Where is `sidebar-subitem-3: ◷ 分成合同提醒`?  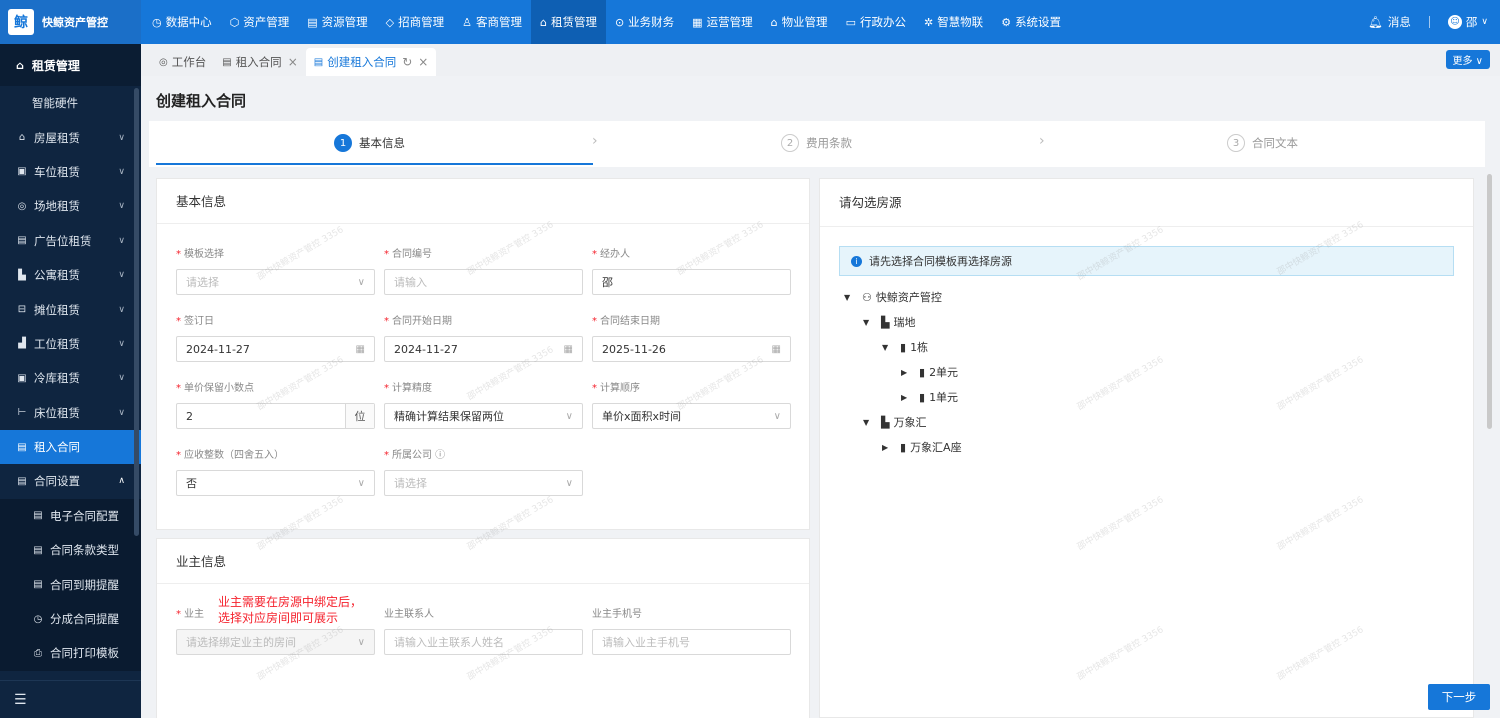 sidebar-subitem-3: ◷ 分成合同提醒 is located at coordinates (70, 619).